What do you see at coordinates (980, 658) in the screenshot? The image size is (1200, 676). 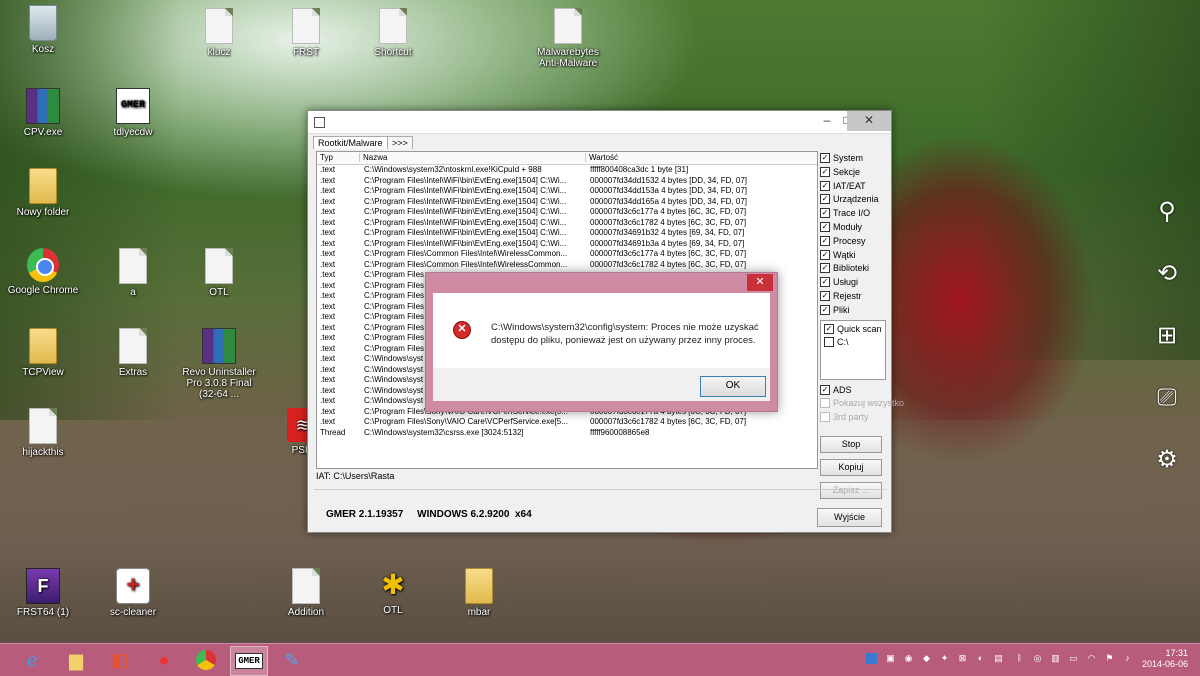 I see `tray-app6-icon: ◐` at bounding box center [980, 658].